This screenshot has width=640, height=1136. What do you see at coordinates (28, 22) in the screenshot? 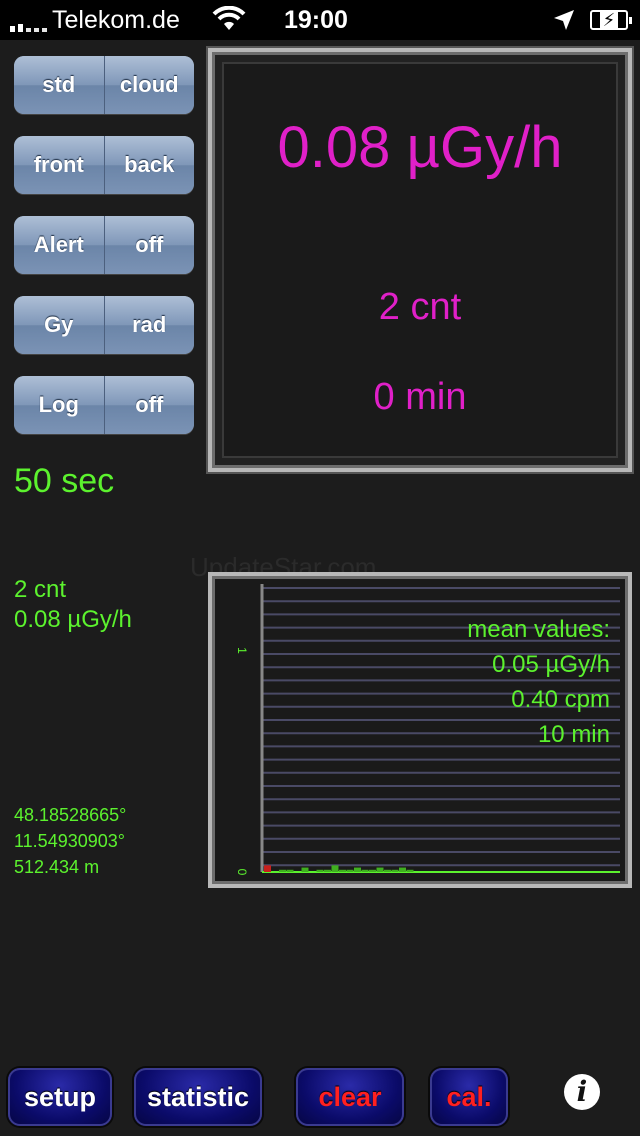
I see `signal-icon` at bounding box center [28, 22].